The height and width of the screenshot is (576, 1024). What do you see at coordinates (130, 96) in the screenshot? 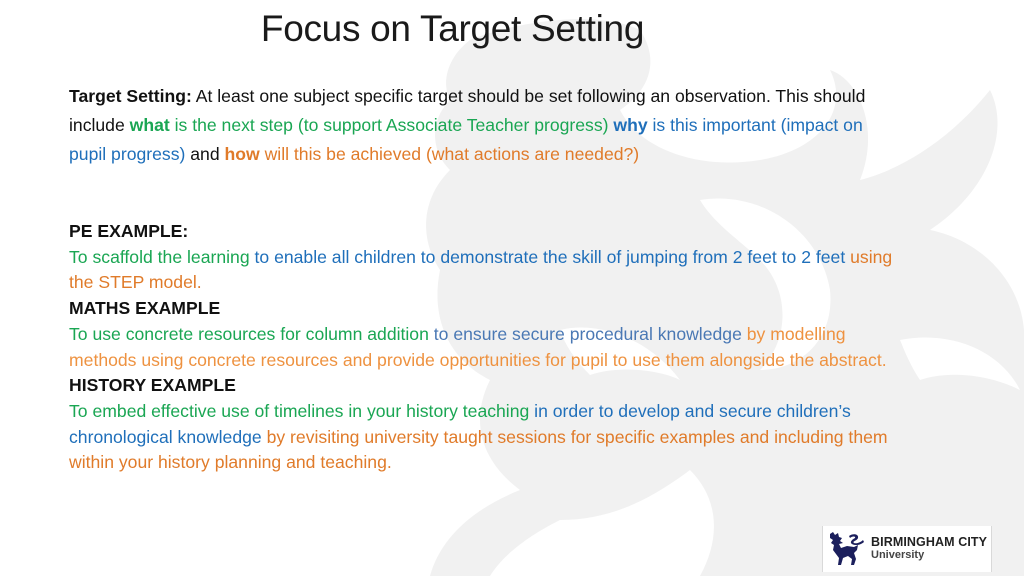
I see `intro-label: Target Setting:` at bounding box center [130, 96].